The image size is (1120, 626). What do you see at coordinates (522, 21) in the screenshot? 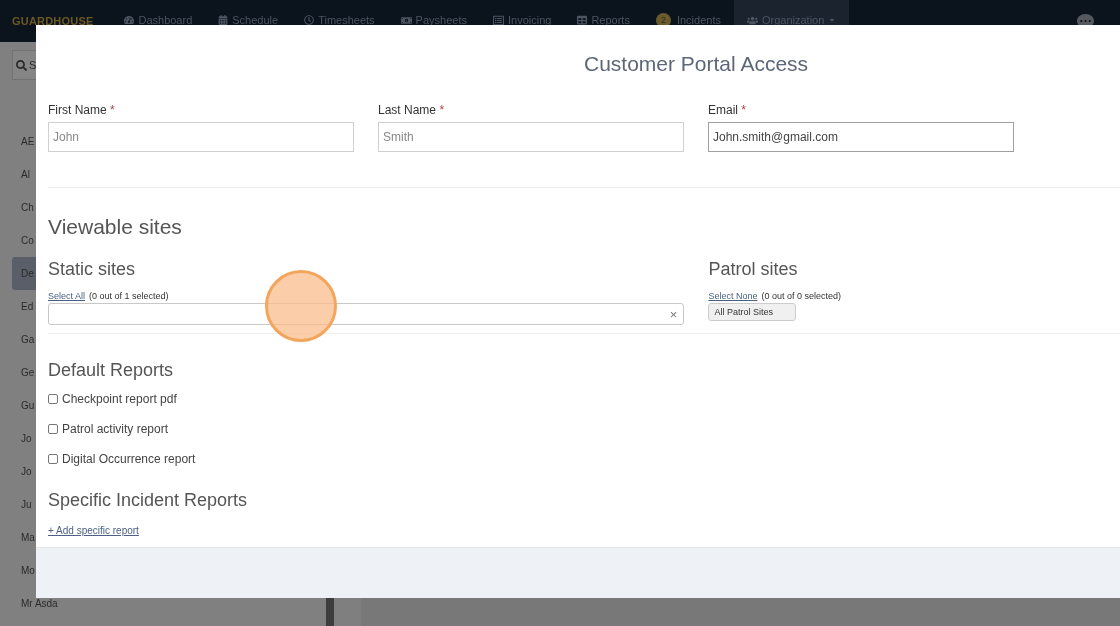
I see `nav-item: Invoicing` at bounding box center [522, 21].